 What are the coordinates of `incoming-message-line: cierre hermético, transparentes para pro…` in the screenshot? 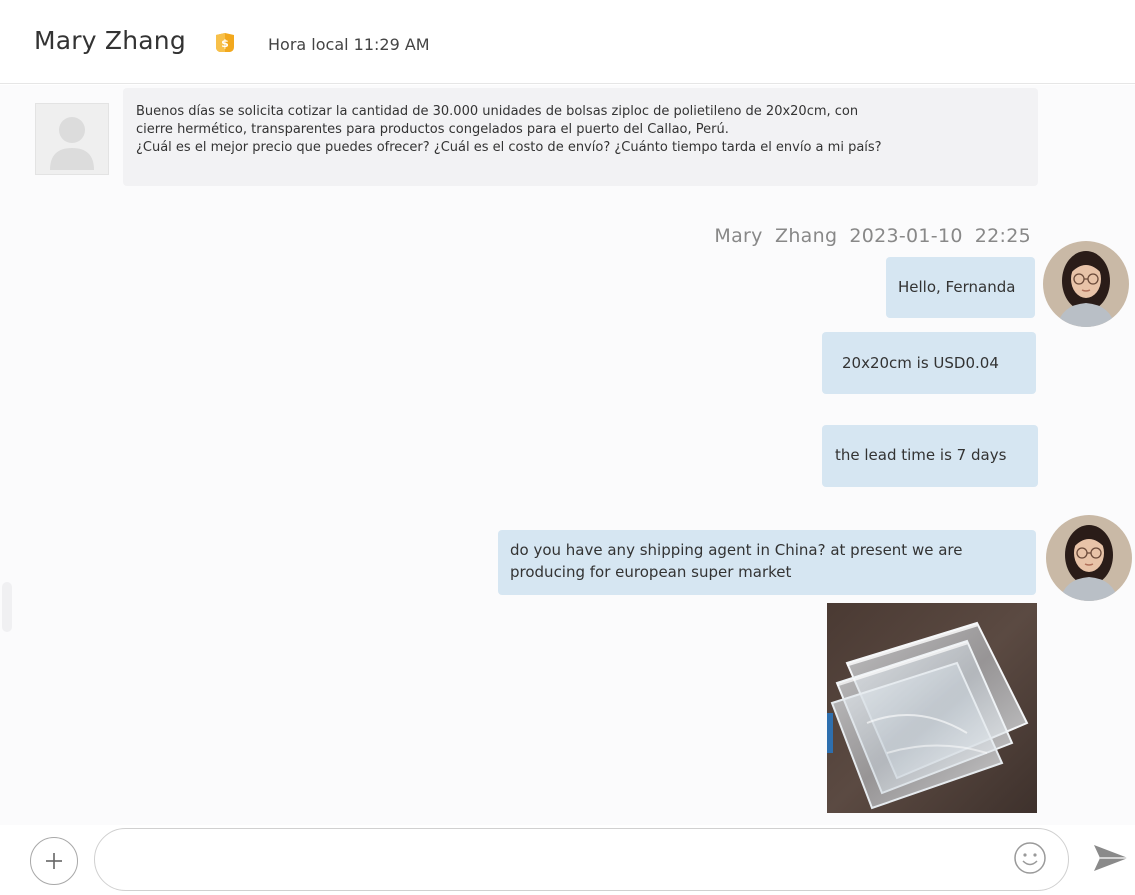 It's located at (432, 129).